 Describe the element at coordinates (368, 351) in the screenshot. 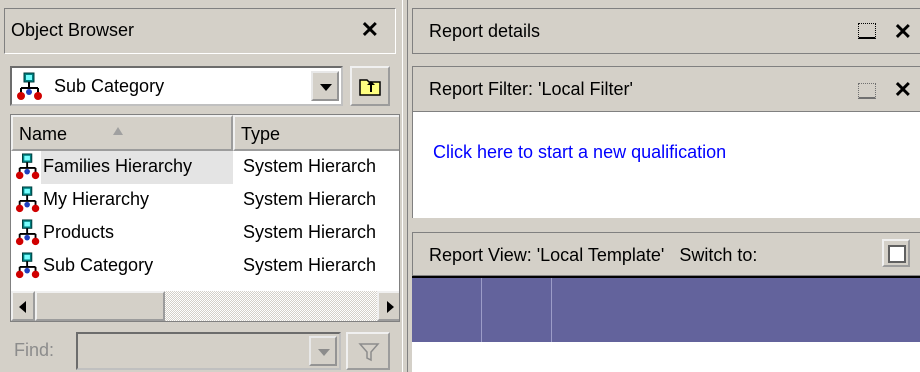

I see `filter-button` at that location.